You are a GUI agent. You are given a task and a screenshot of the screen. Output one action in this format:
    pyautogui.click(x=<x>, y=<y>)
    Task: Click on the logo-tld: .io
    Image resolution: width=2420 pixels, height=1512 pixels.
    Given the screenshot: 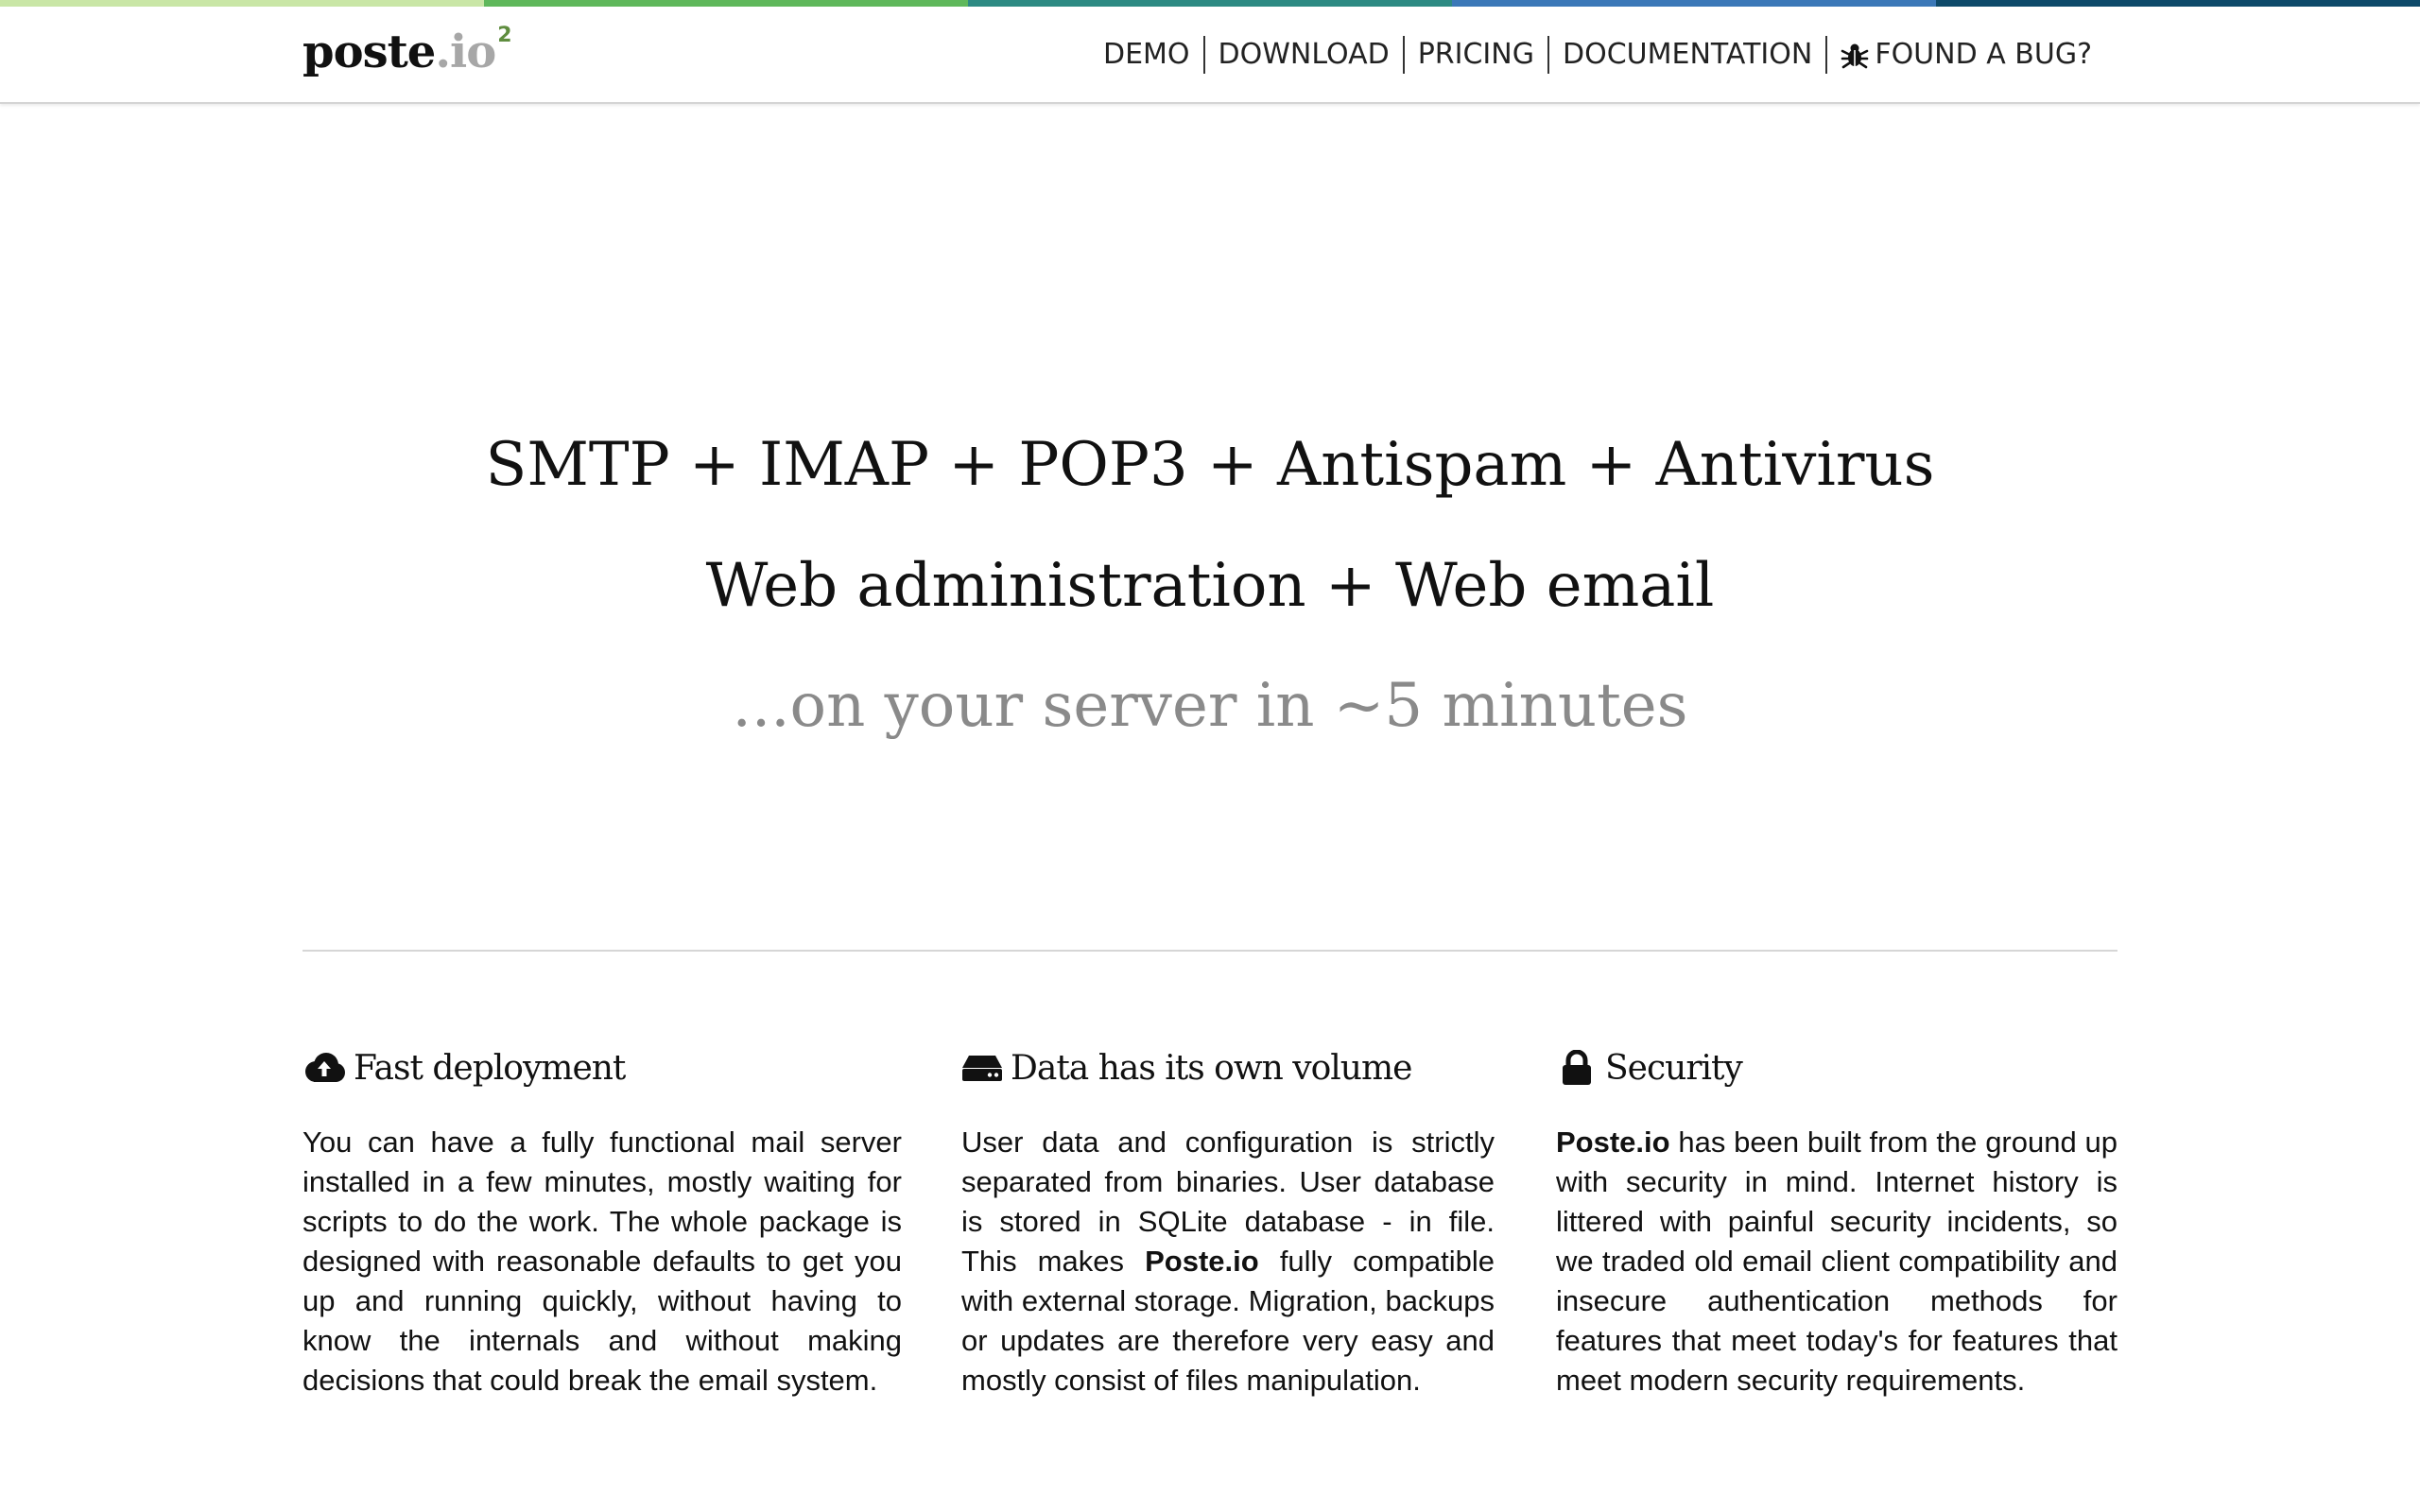 What is the action you would take?
    pyautogui.click(x=465, y=52)
    